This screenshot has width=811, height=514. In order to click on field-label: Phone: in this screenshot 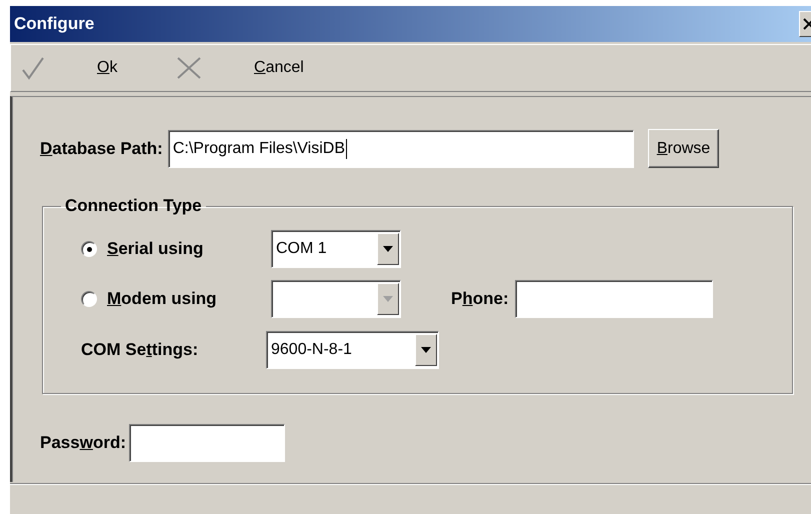, I will do `click(480, 299)`.